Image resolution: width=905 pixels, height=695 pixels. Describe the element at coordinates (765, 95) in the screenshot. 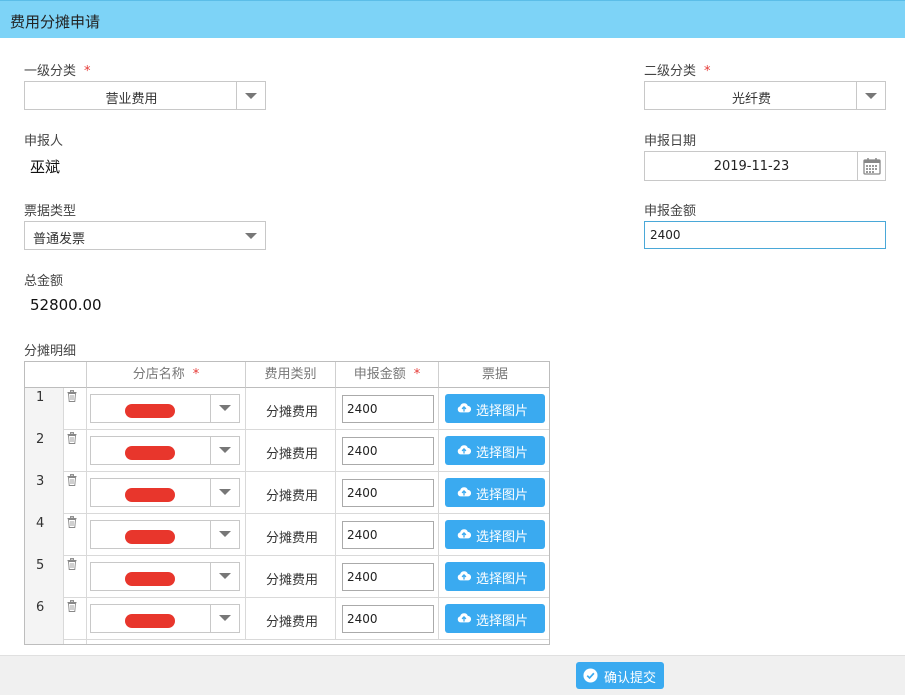

I see `level2-select: 光纤费` at that location.